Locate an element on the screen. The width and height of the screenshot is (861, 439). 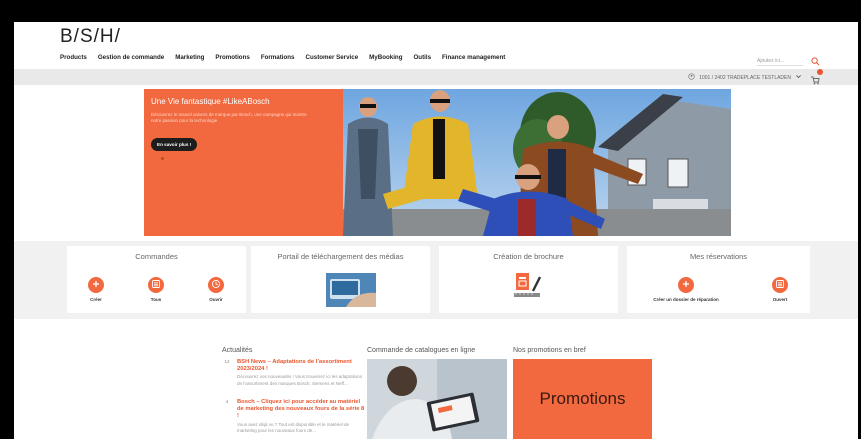
clock-icon is located at coordinates (216, 285).